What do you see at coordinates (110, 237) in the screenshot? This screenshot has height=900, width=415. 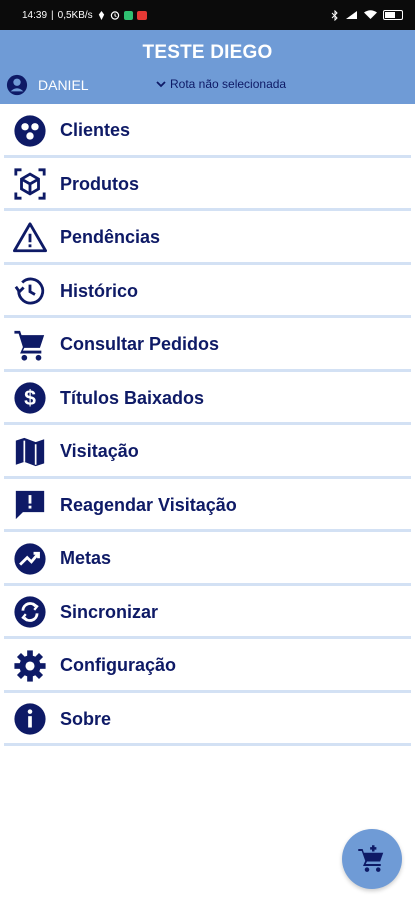 I see `menu-item-label: Pendências` at bounding box center [110, 237].